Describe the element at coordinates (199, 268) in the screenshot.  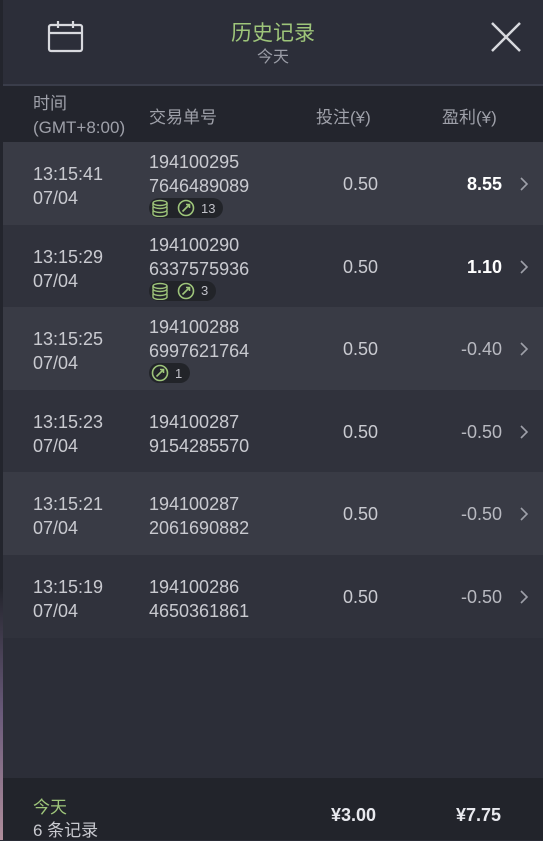
I see `row-order-part-b: 6337575936` at that location.